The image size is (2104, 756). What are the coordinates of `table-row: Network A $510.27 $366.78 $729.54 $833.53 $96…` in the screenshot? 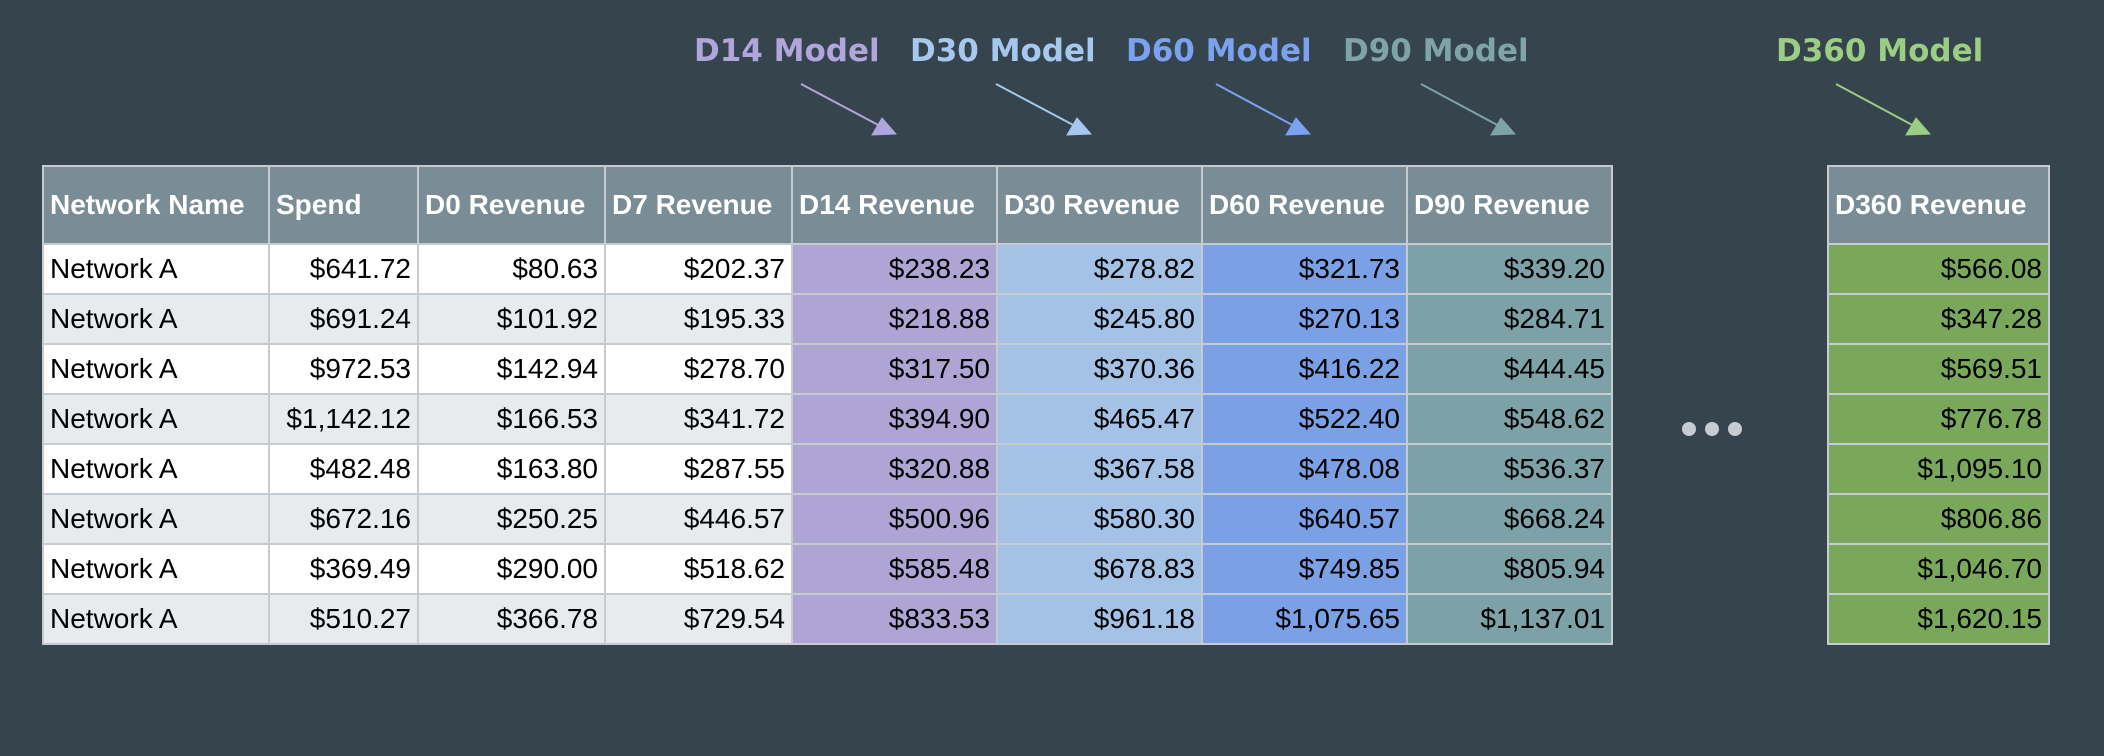 It's located at (827, 619).